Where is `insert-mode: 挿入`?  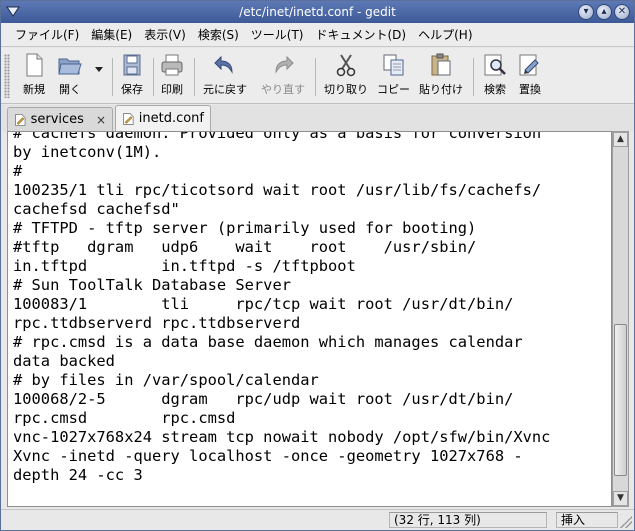 insert-mode: 挿入 is located at coordinates (587, 520).